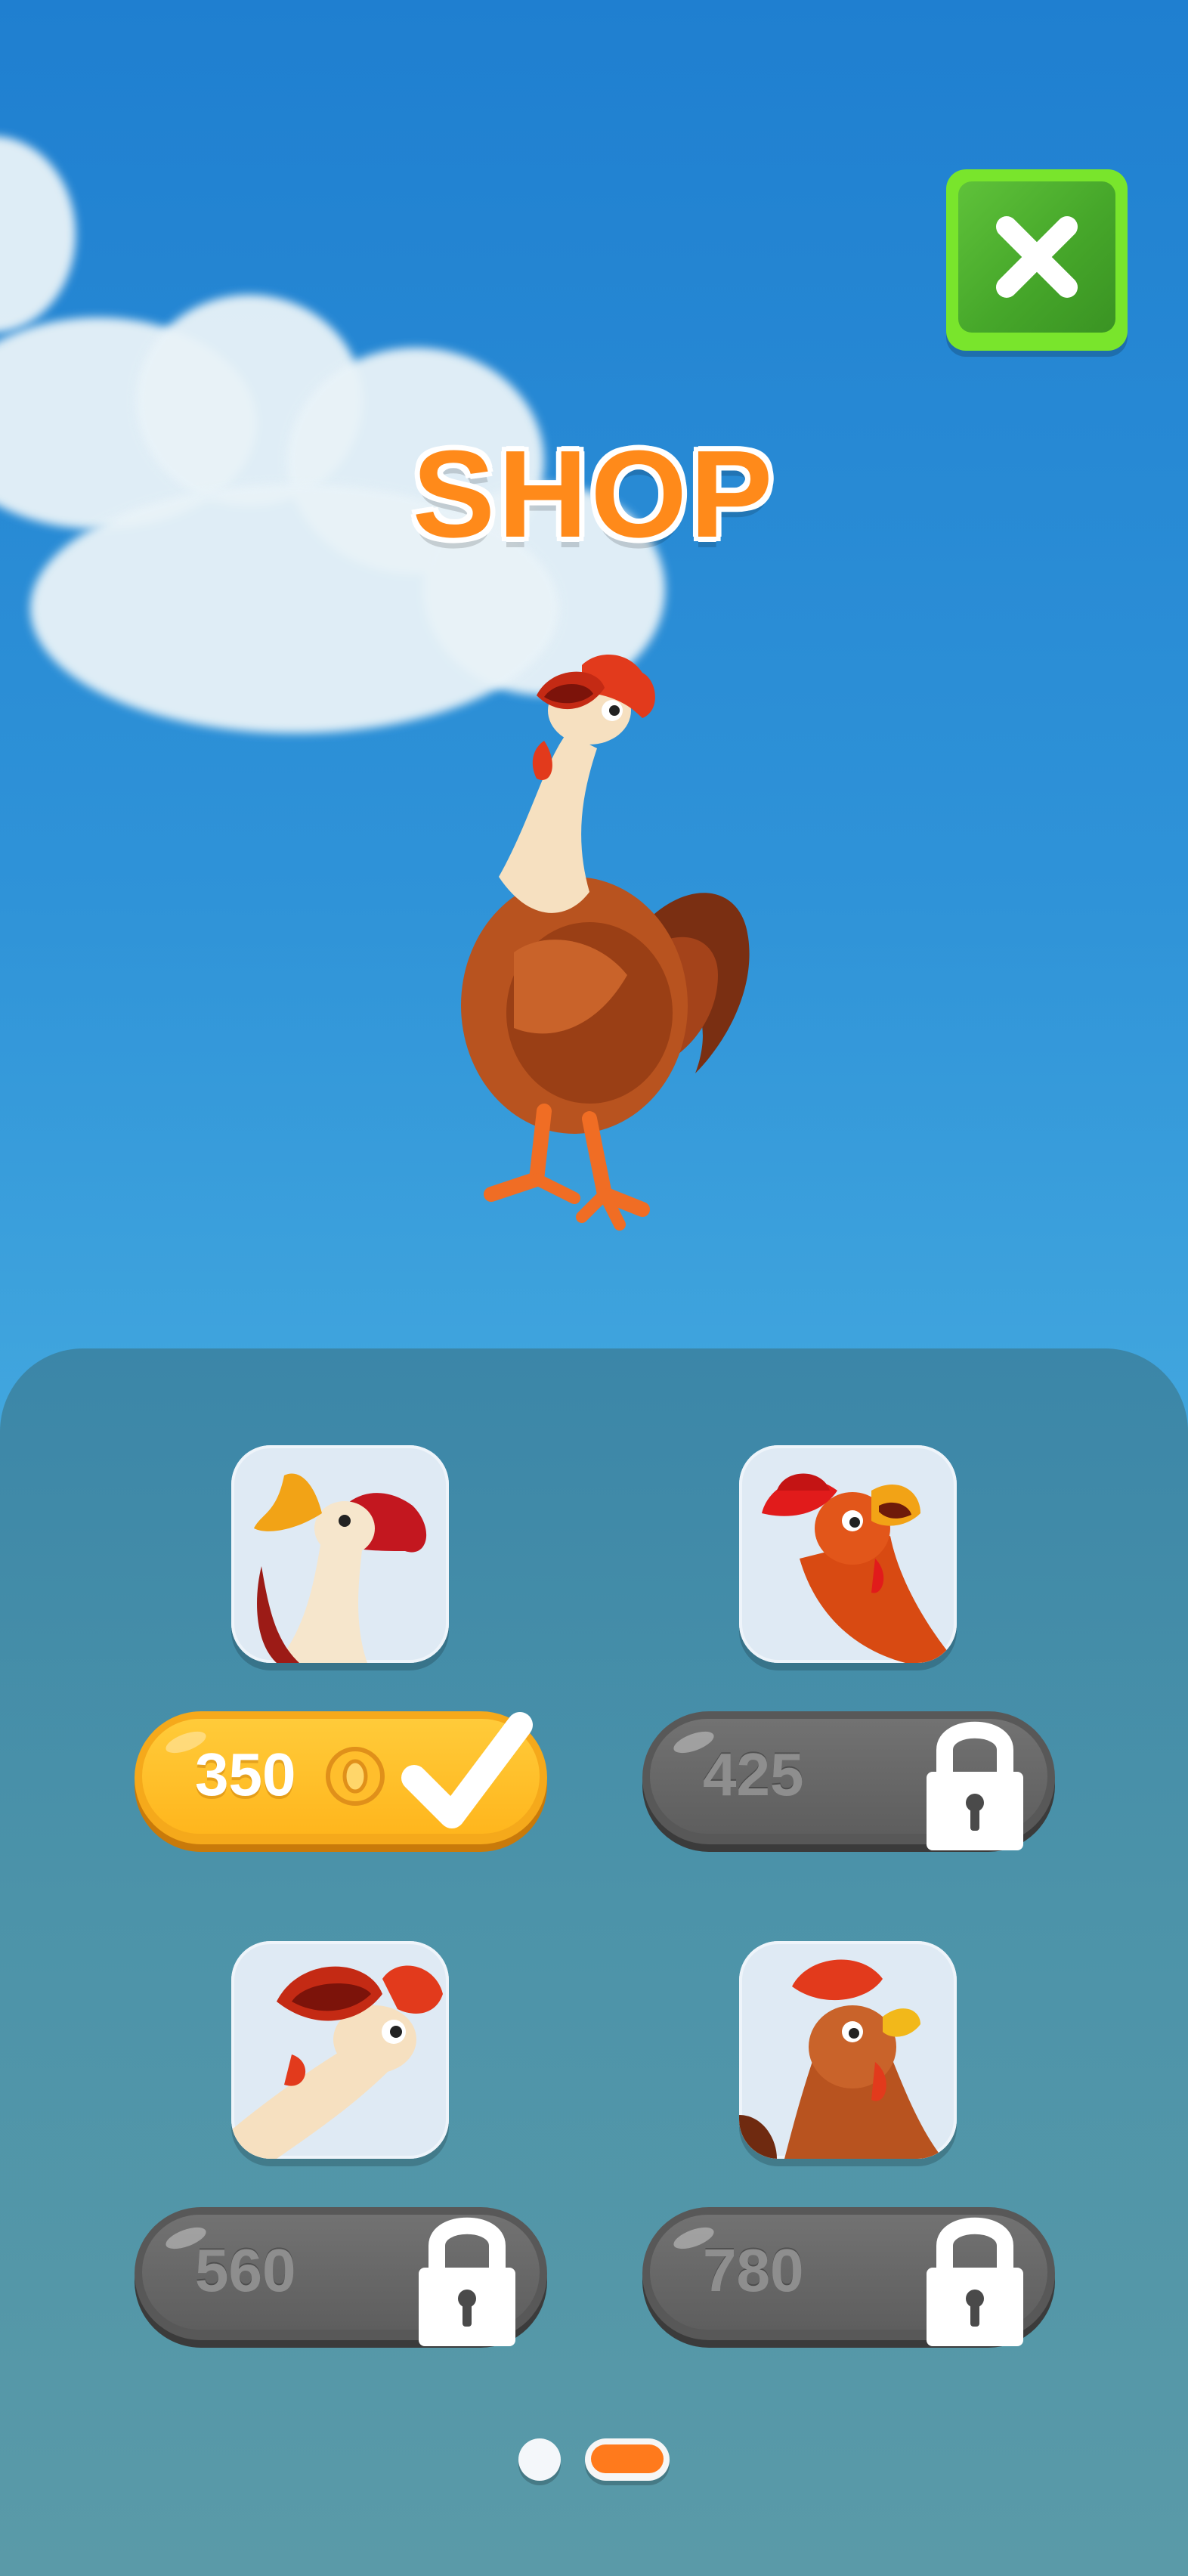 The height and width of the screenshot is (2576, 1188). I want to click on close-button, so click(1037, 260).